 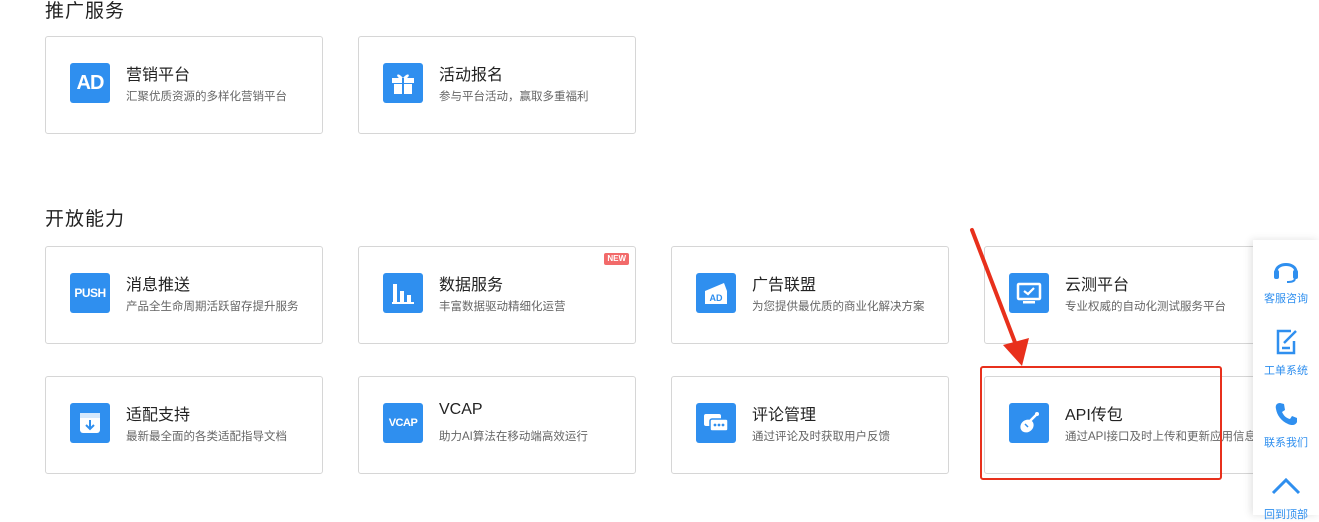 What do you see at coordinates (497, 85) in the screenshot?
I see `card-event-registration: 活动报名 参与平台活动，赢取多重福利` at bounding box center [497, 85].